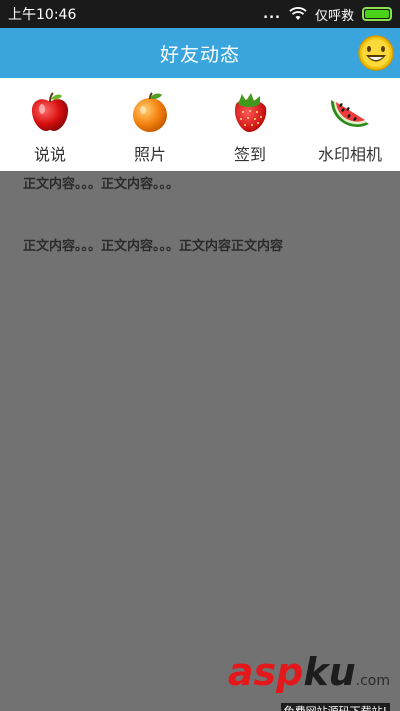 The image size is (400, 711). I want to click on watermark-slogan: 免费网站源码下载站!, so click(335, 707).